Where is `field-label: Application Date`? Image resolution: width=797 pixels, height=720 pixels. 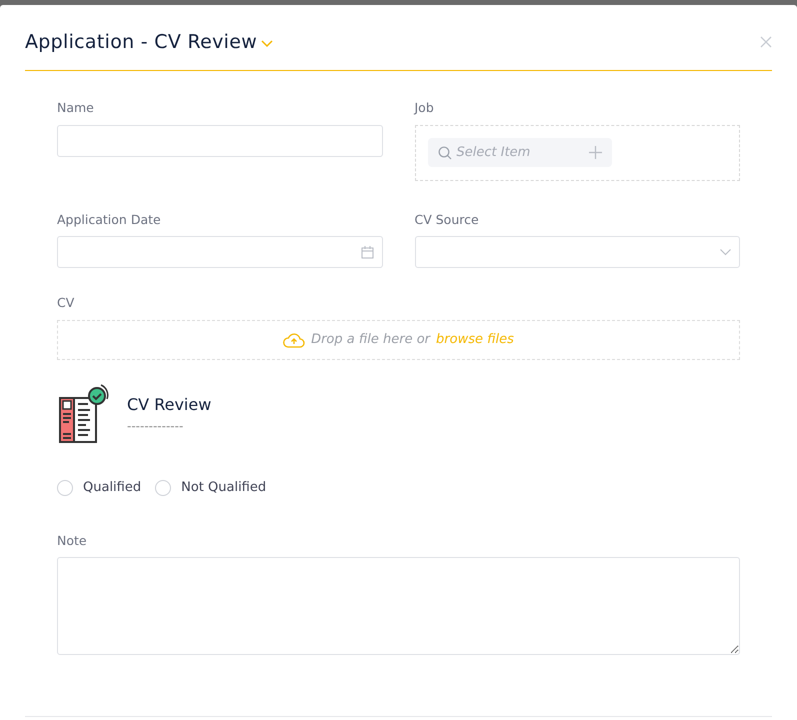 field-label: Application Date is located at coordinates (109, 219).